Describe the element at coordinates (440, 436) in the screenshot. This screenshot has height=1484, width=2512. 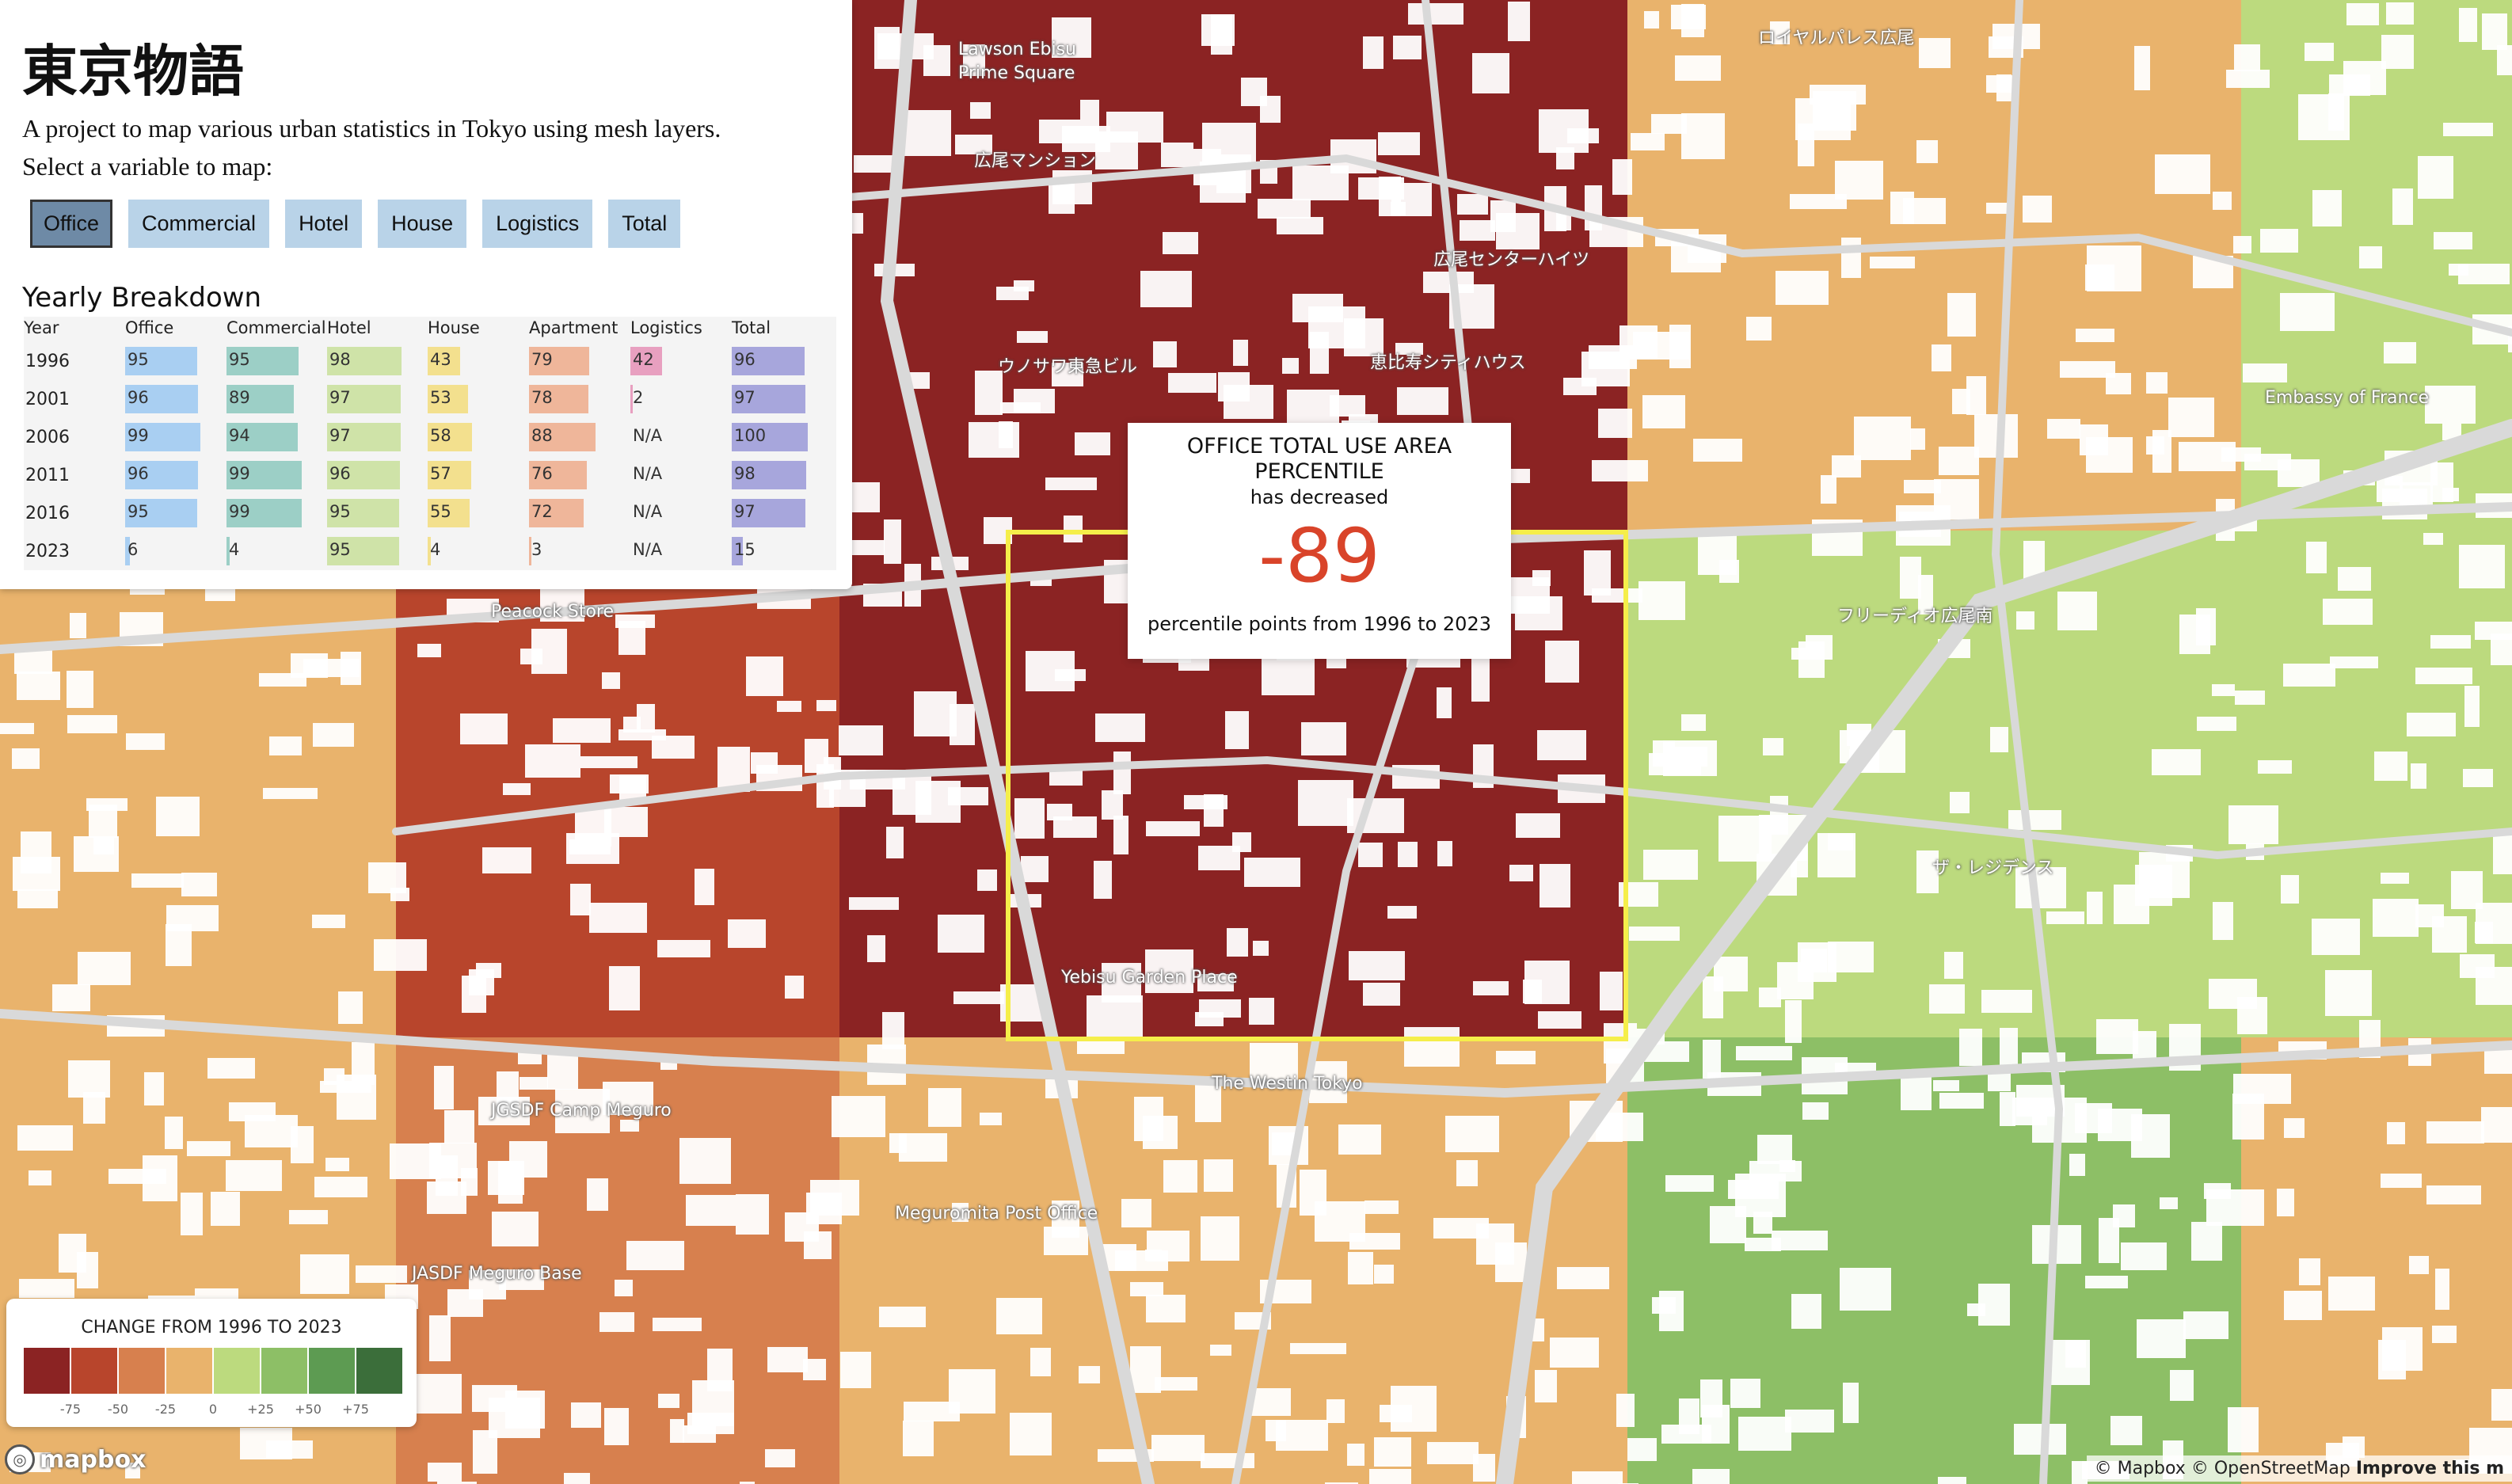
I see `breakdown-value: 58` at that location.